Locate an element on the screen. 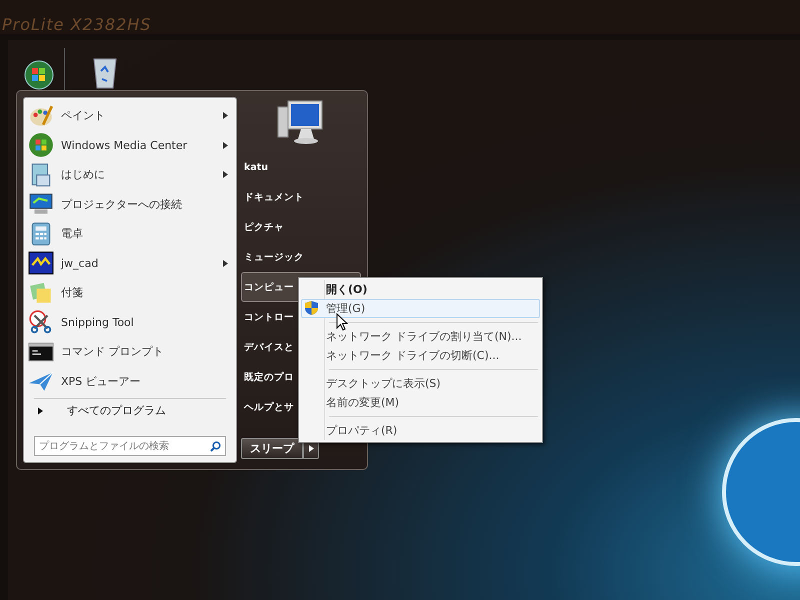  scissors-icon is located at coordinates (41, 322).